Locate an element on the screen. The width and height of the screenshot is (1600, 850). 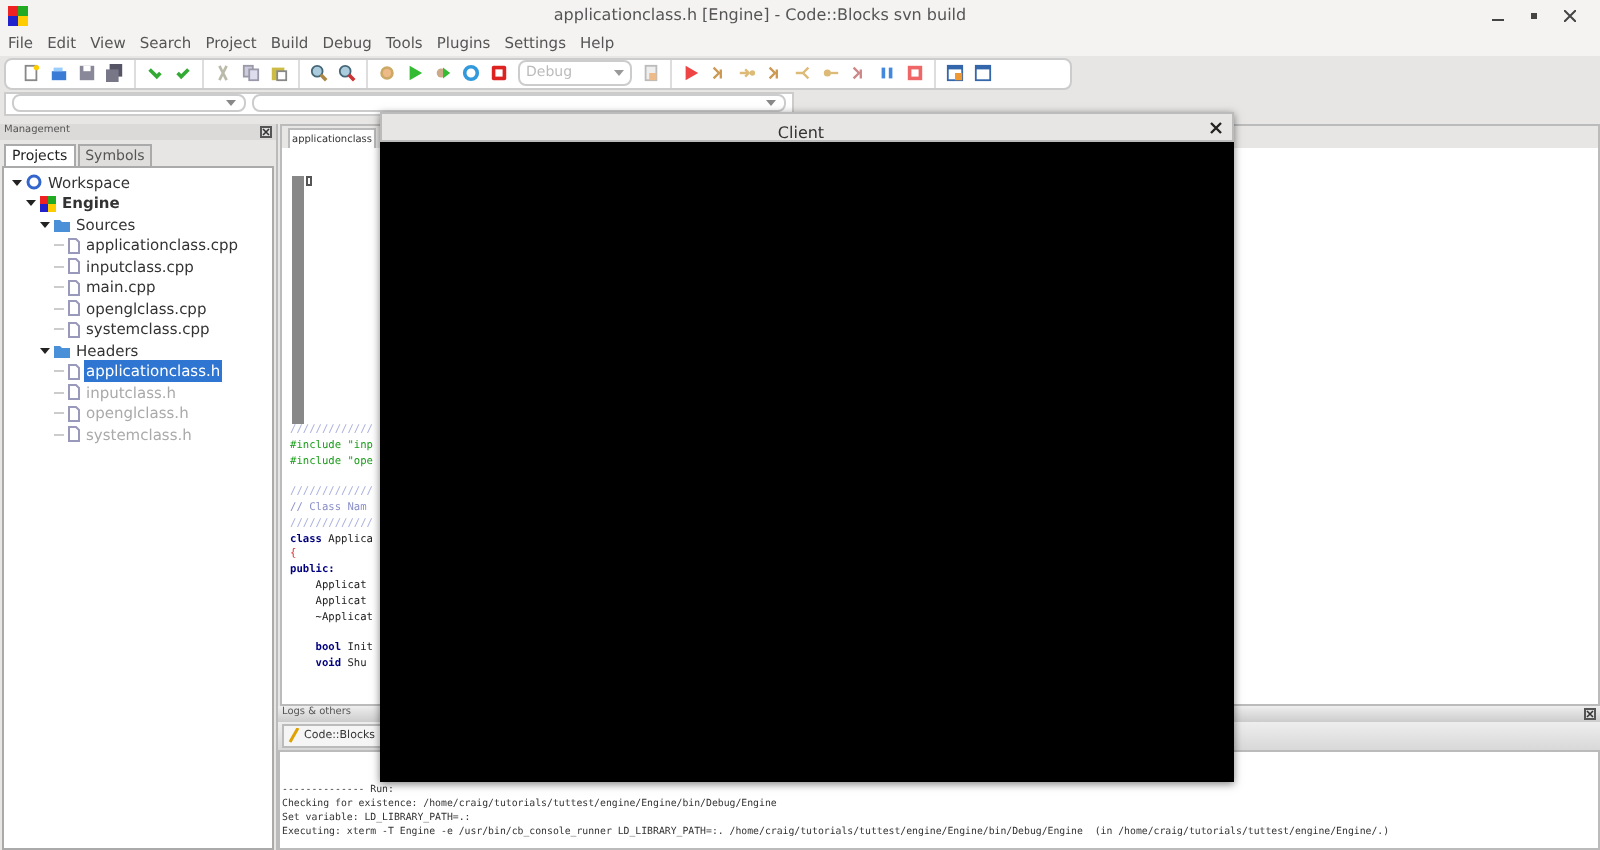
symbol-dropdown is located at coordinates (519, 103).